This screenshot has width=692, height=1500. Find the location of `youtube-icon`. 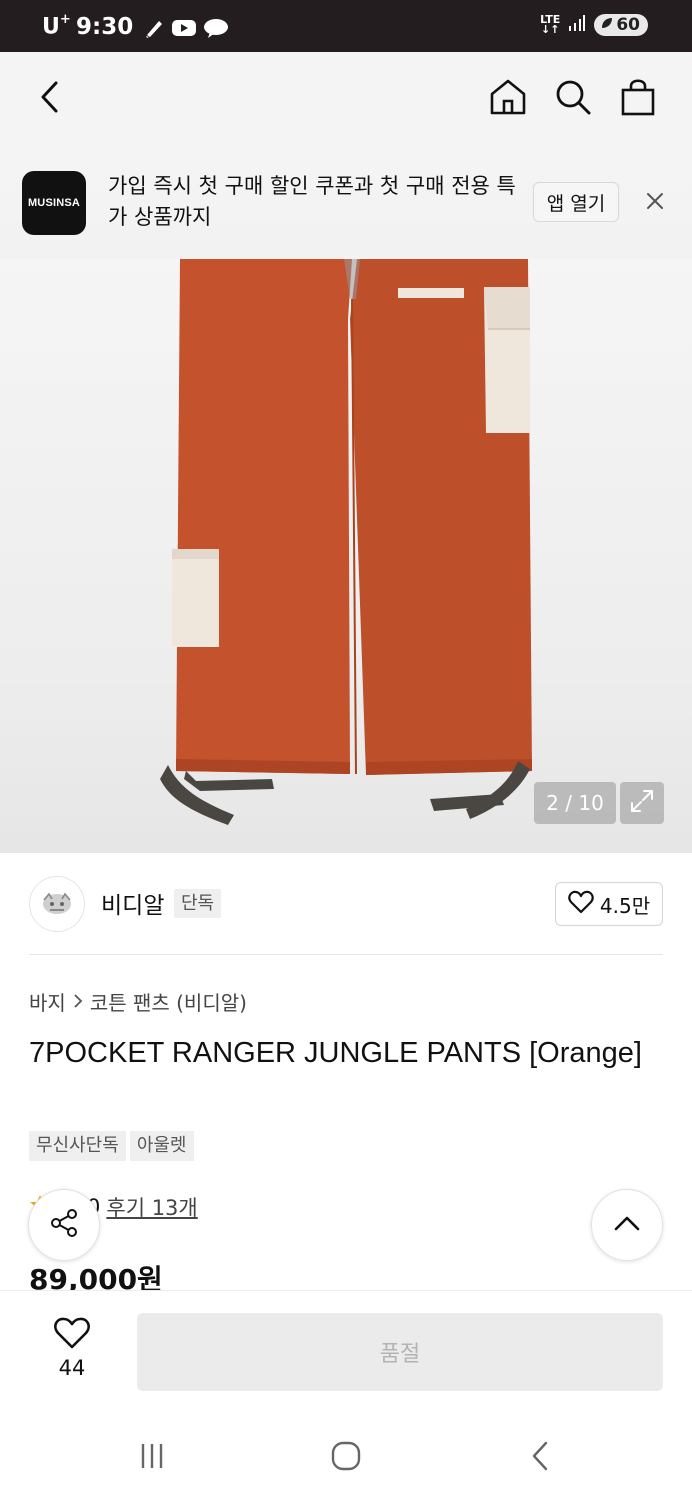

youtube-icon is located at coordinates (184, 30).